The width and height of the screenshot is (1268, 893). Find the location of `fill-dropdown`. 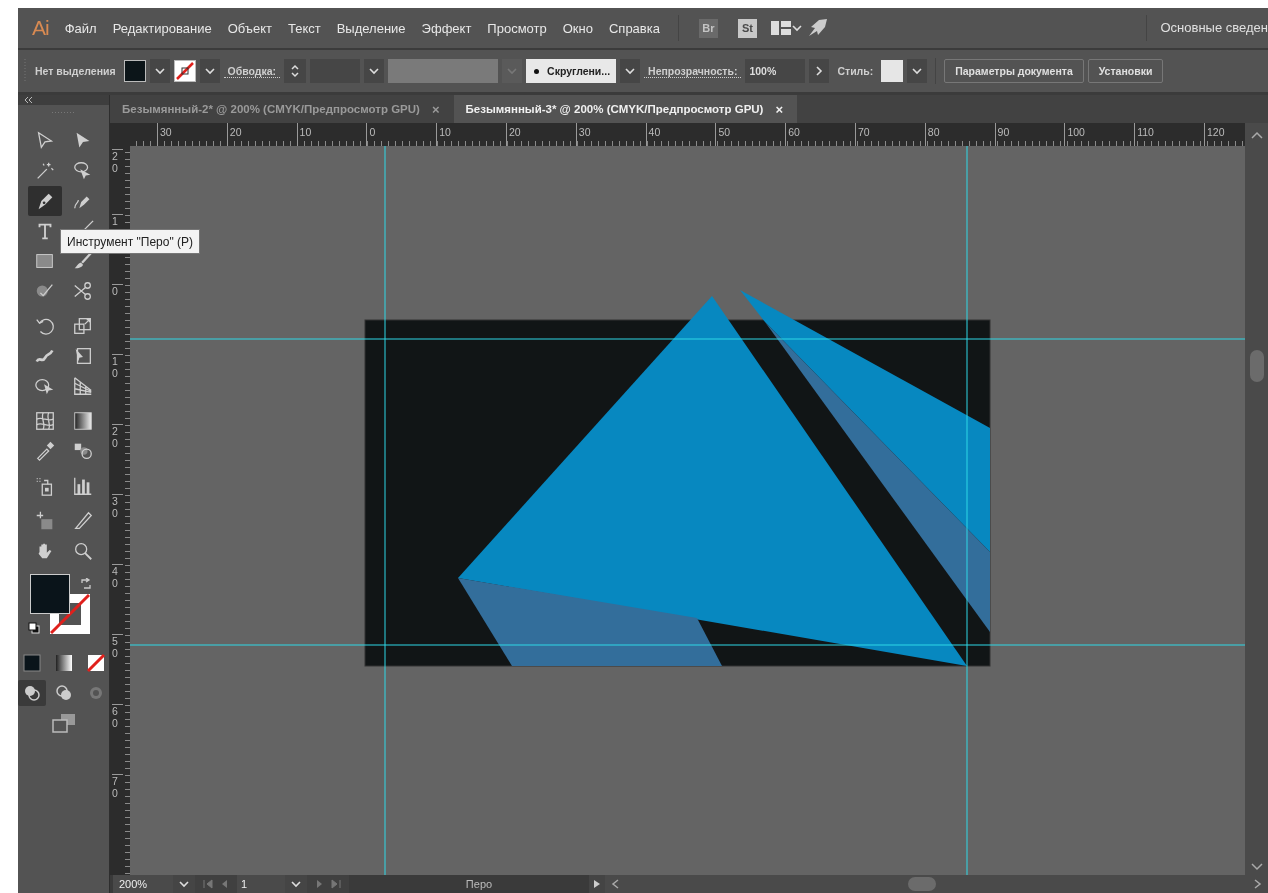

fill-dropdown is located at coordinates (159, 71).